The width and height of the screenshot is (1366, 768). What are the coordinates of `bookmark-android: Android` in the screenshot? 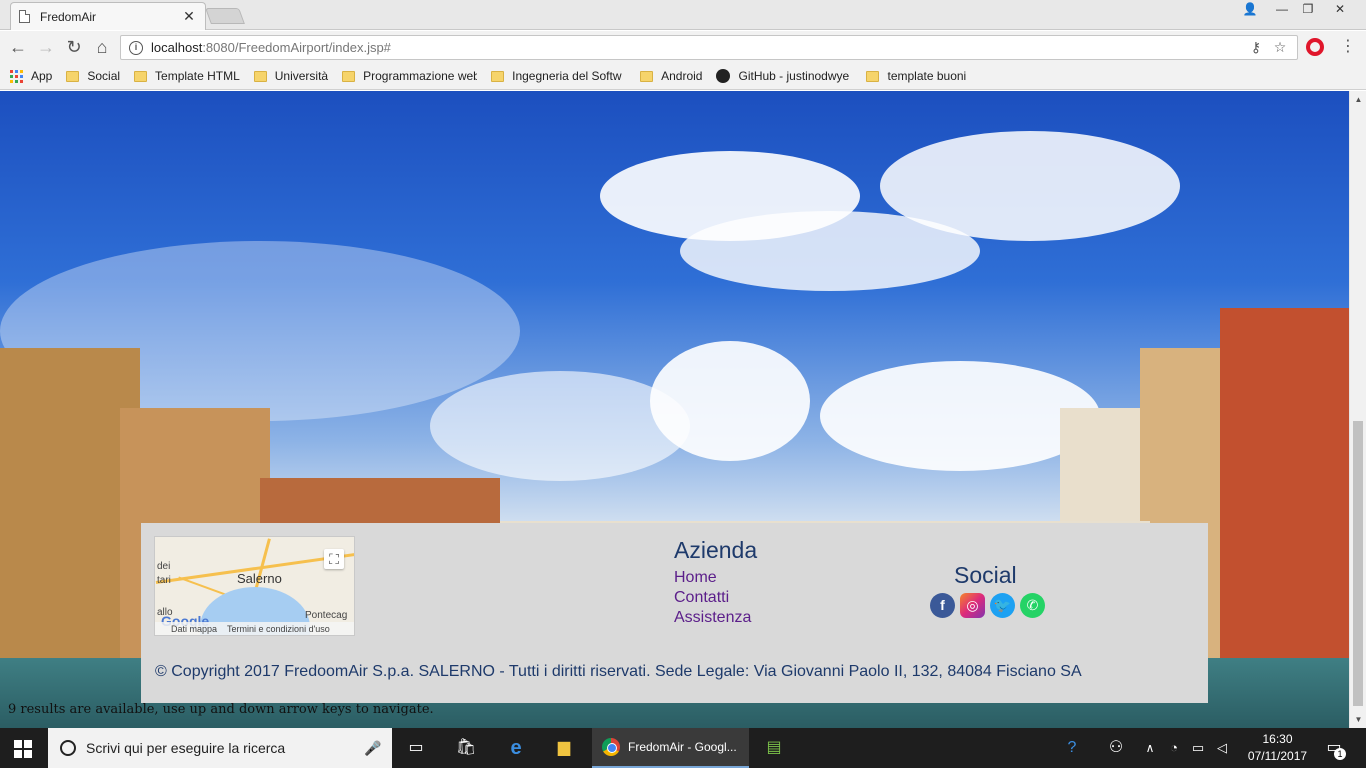 It's located at (671, 76).